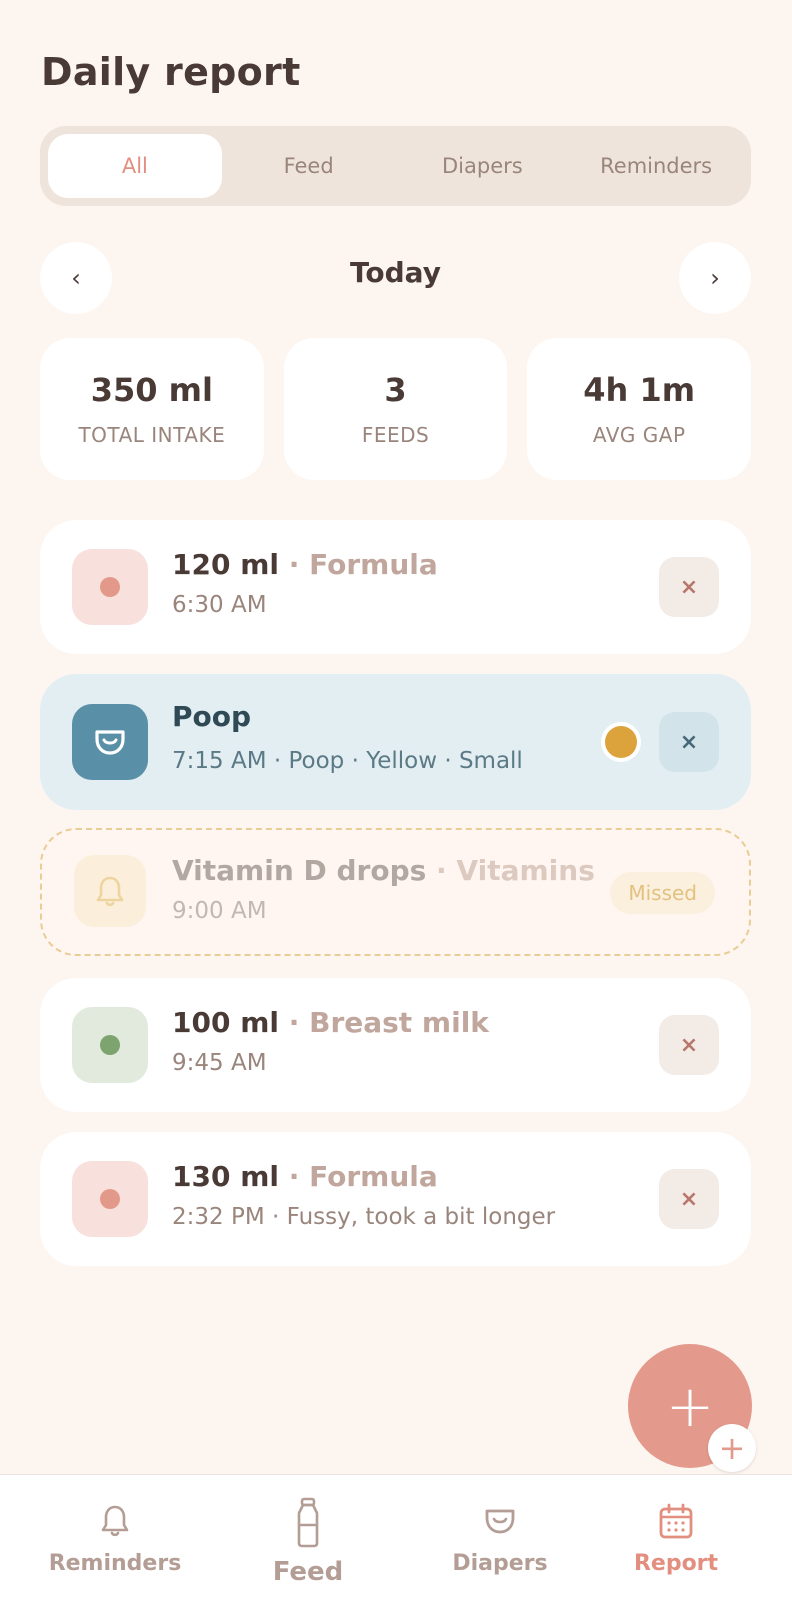 This screenshot has width=792, height=1624. I want to click on quick-add-button: +, so click(732, 1448).